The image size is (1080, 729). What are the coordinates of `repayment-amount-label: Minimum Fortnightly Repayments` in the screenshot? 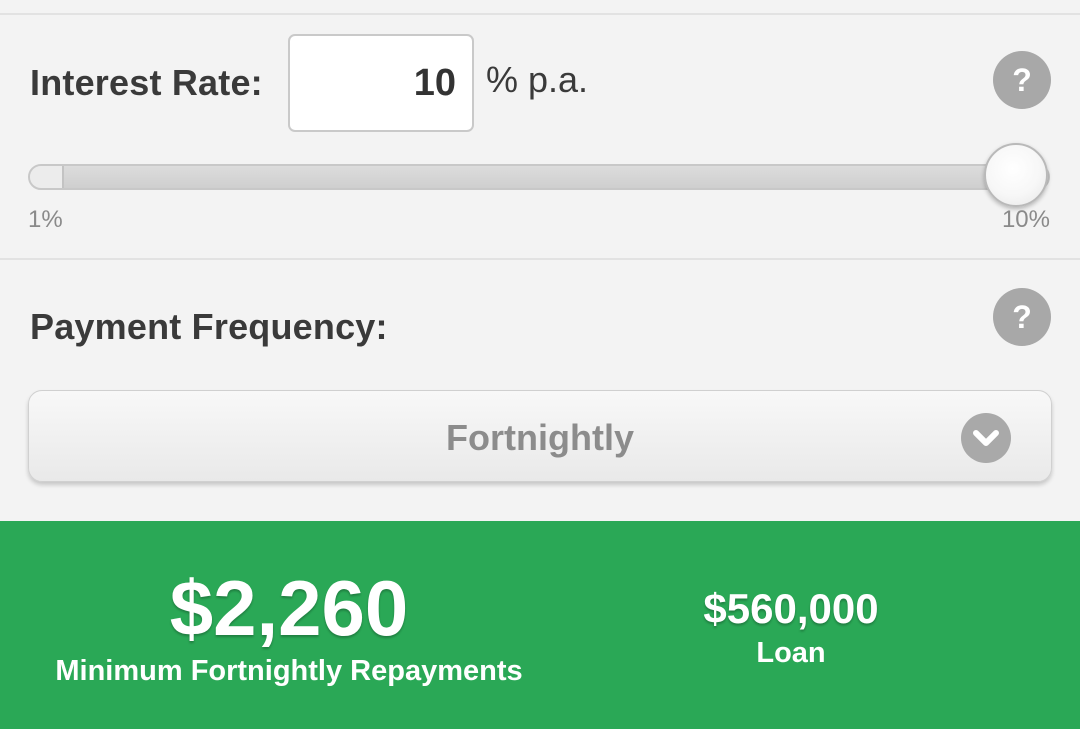 It's located at (289, 671).